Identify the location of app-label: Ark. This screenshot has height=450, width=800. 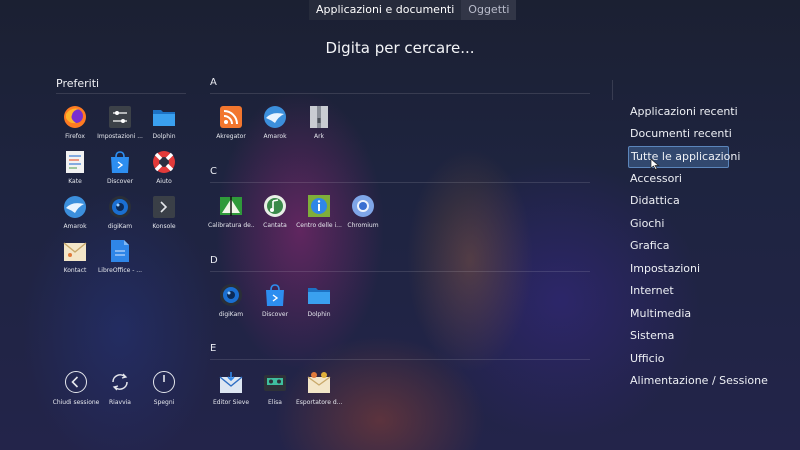
(319, 136).